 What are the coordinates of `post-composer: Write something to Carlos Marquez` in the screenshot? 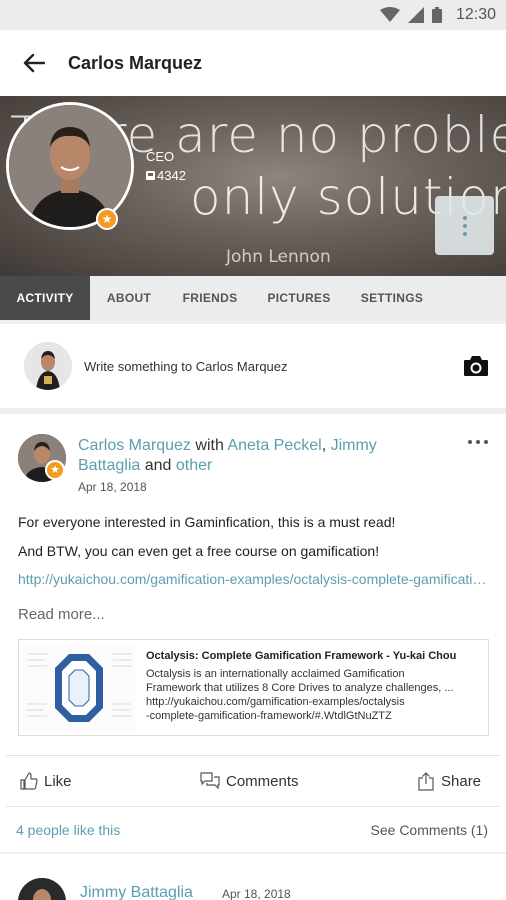 It's located at (253, 366).